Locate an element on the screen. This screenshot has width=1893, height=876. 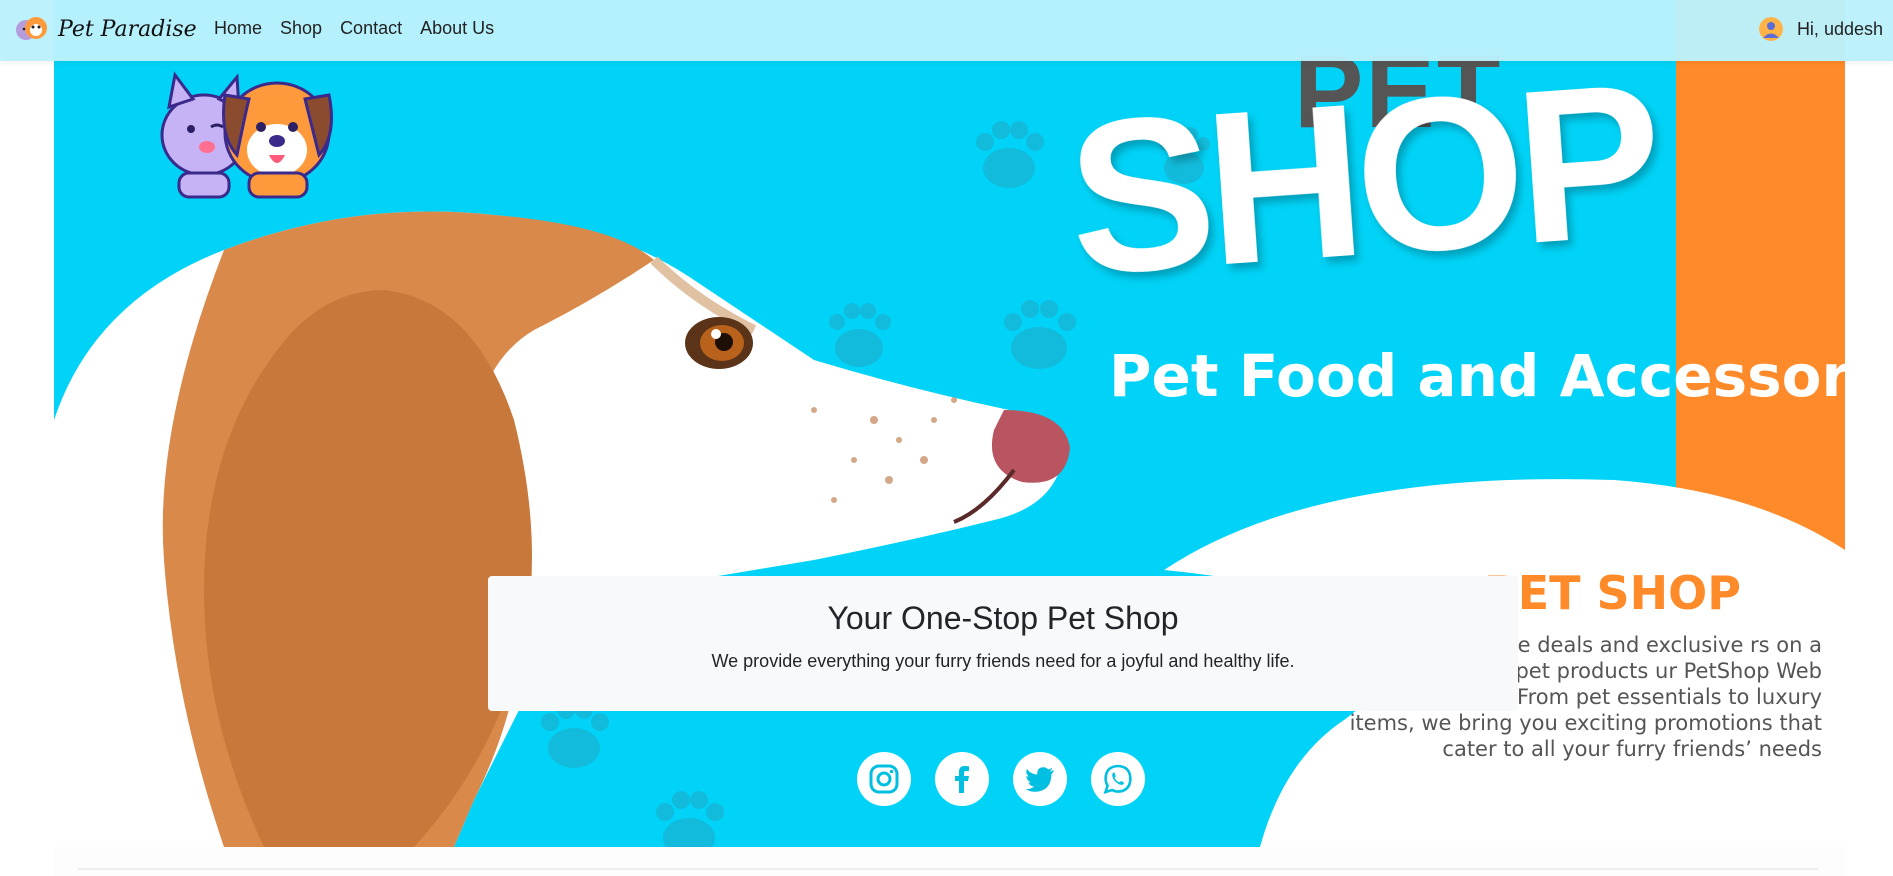
twitter-icon is located at coordinates (1039, 779).